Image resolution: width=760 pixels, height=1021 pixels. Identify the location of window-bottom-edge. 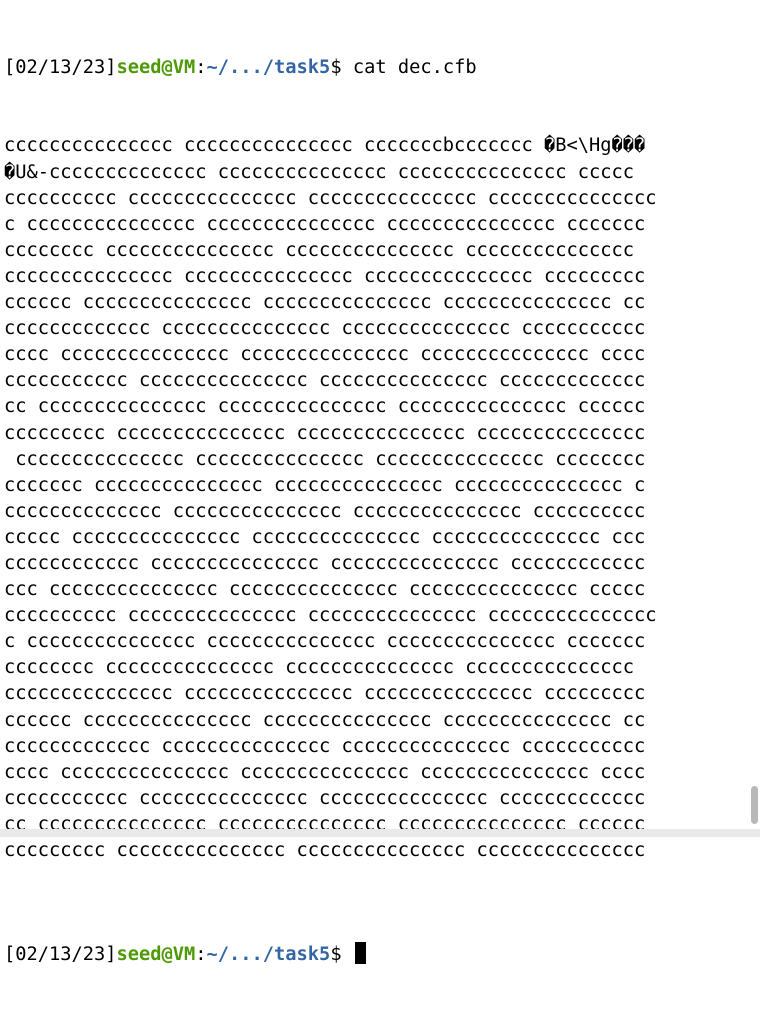
(380, 833).